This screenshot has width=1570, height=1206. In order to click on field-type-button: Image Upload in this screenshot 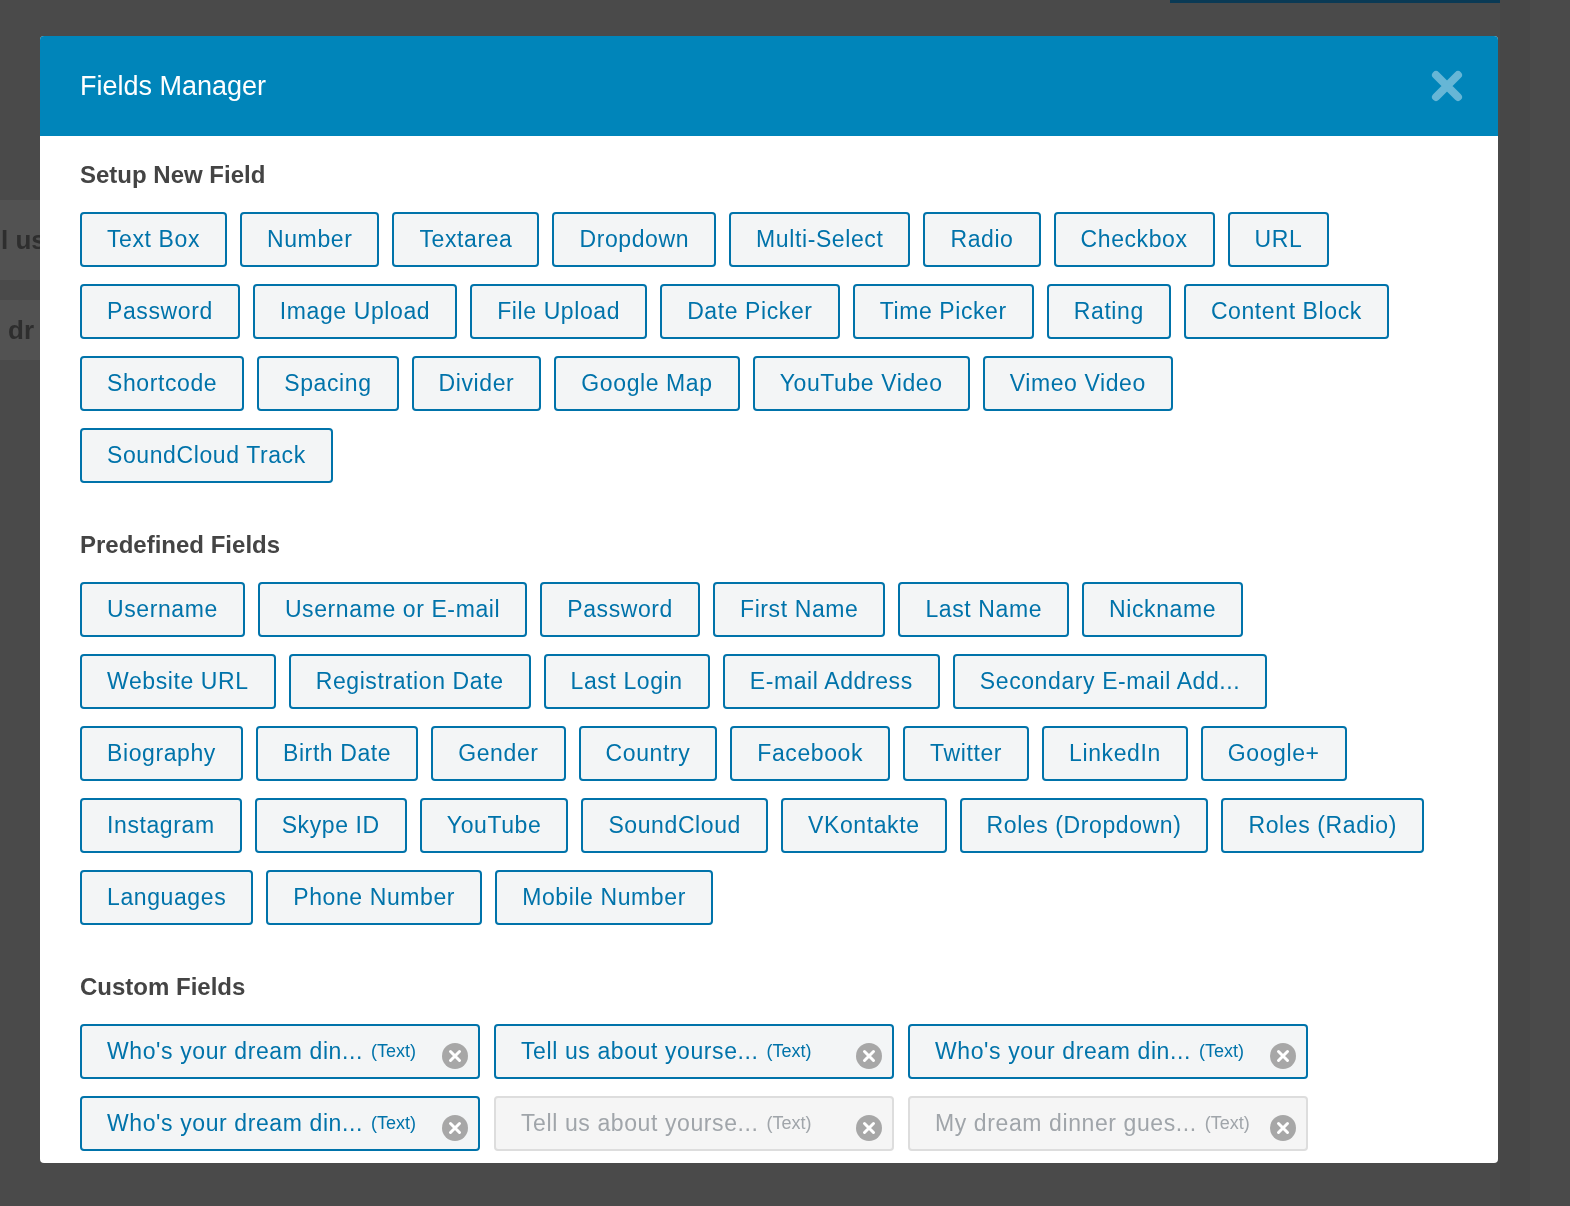, I will do `click(355, 311)`.